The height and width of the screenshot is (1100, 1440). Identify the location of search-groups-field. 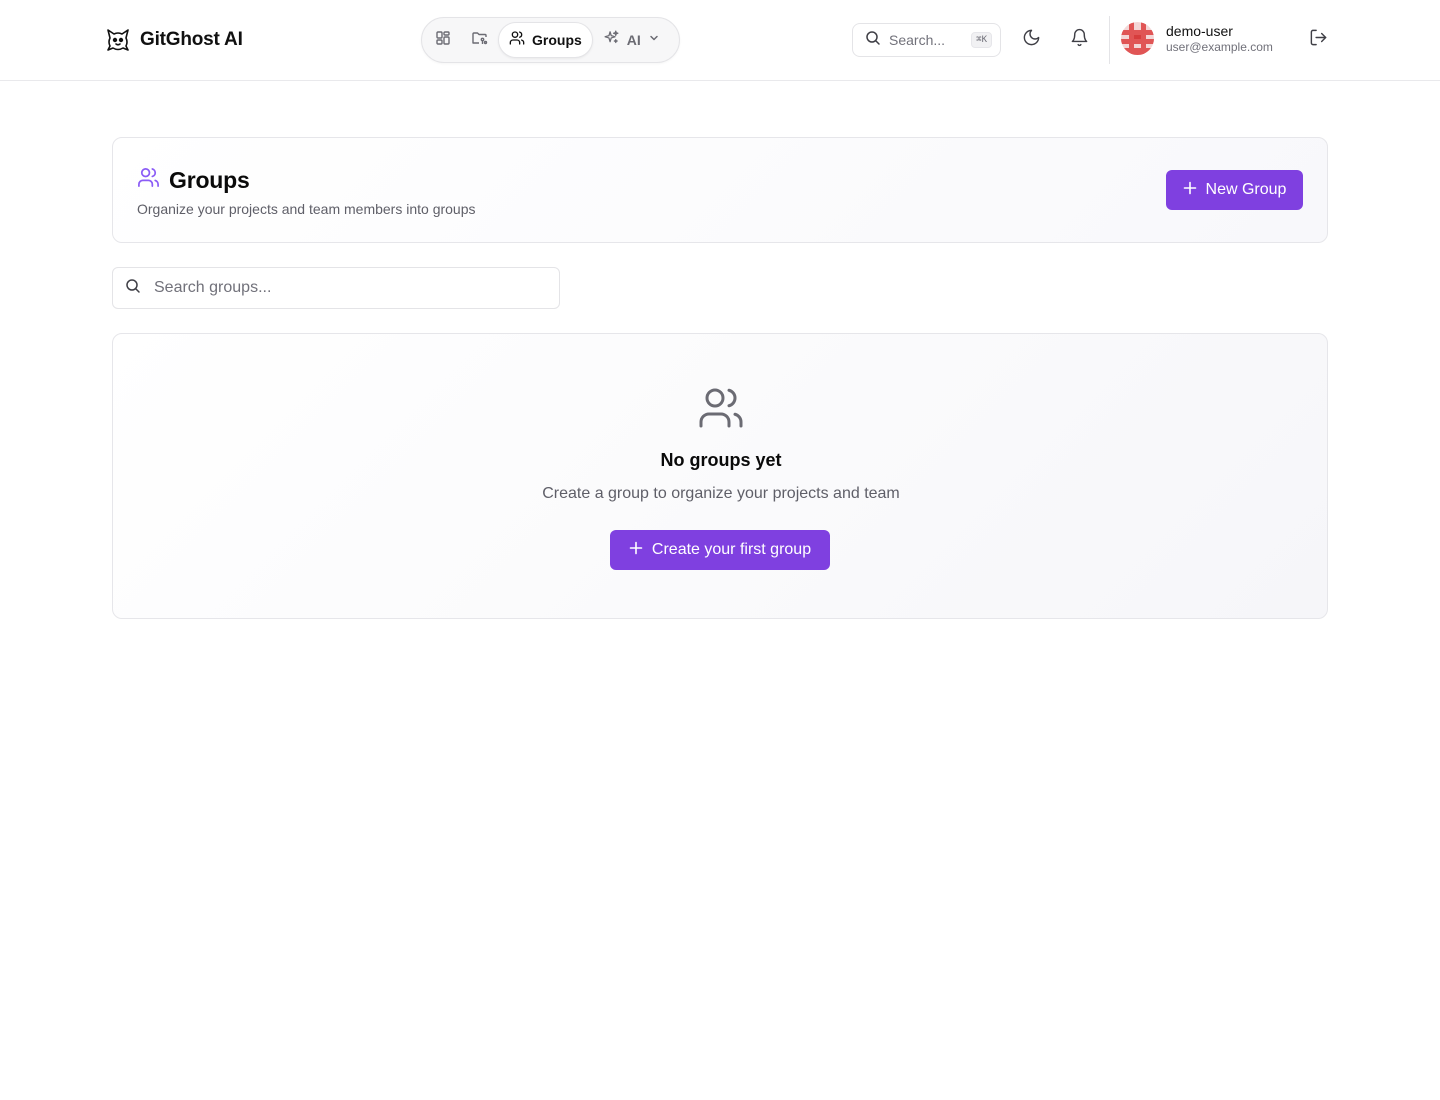
(336, 288).